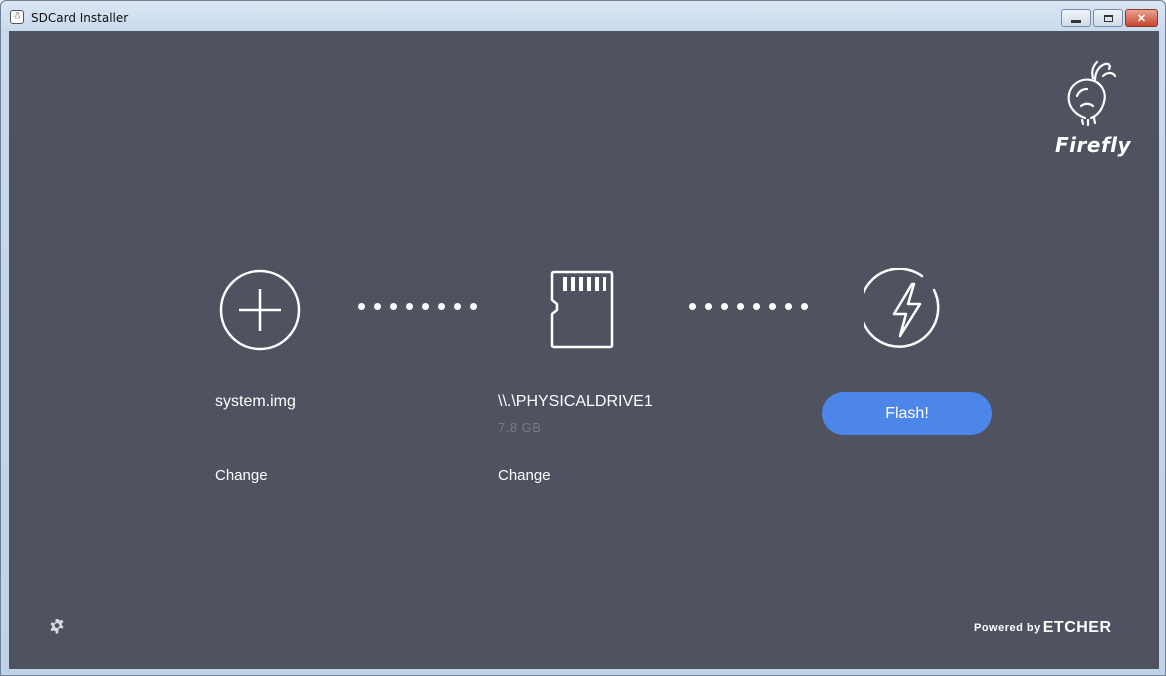 This screenshot has height=676, width=1166. Describe the element at coordinates (1076, 21) in the screenshot. I see `minimize-icon` at that location.